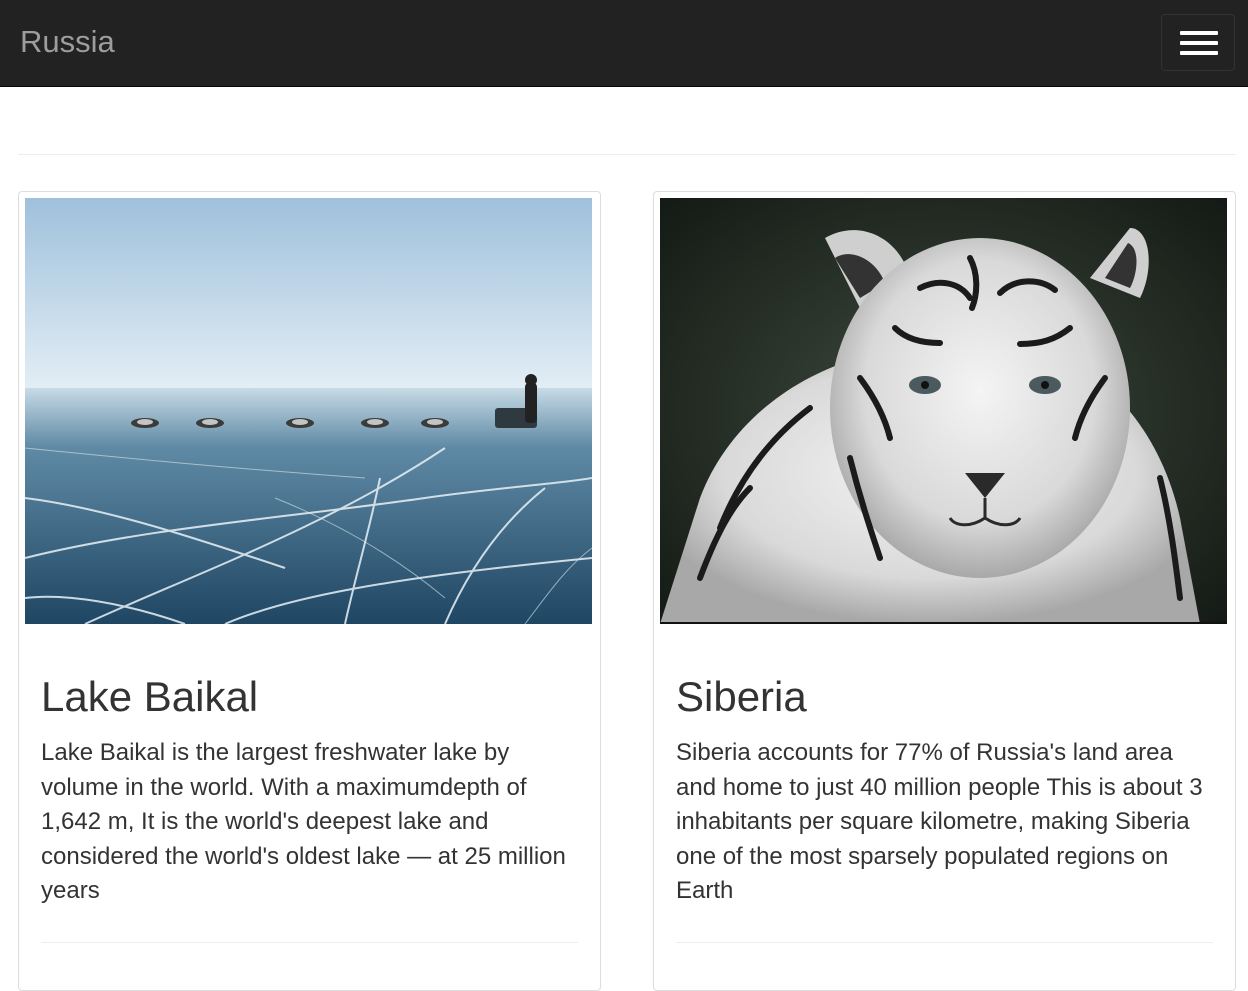  I want to click on navbar-toggle-button, so click(1198, 42).